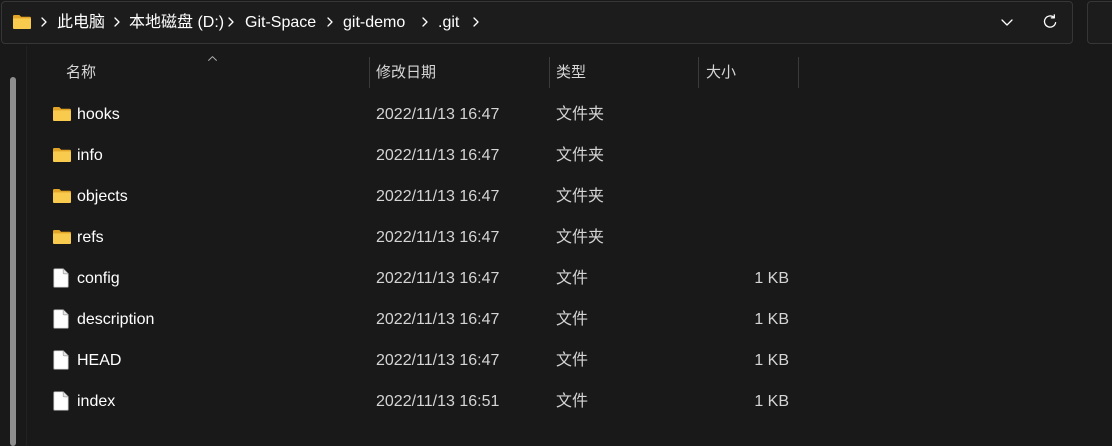 This screenshot has height=446, width=1112. I want to click on file-row: description 2022/11/13 16:47 文件 1 KB, so click(422, 319).